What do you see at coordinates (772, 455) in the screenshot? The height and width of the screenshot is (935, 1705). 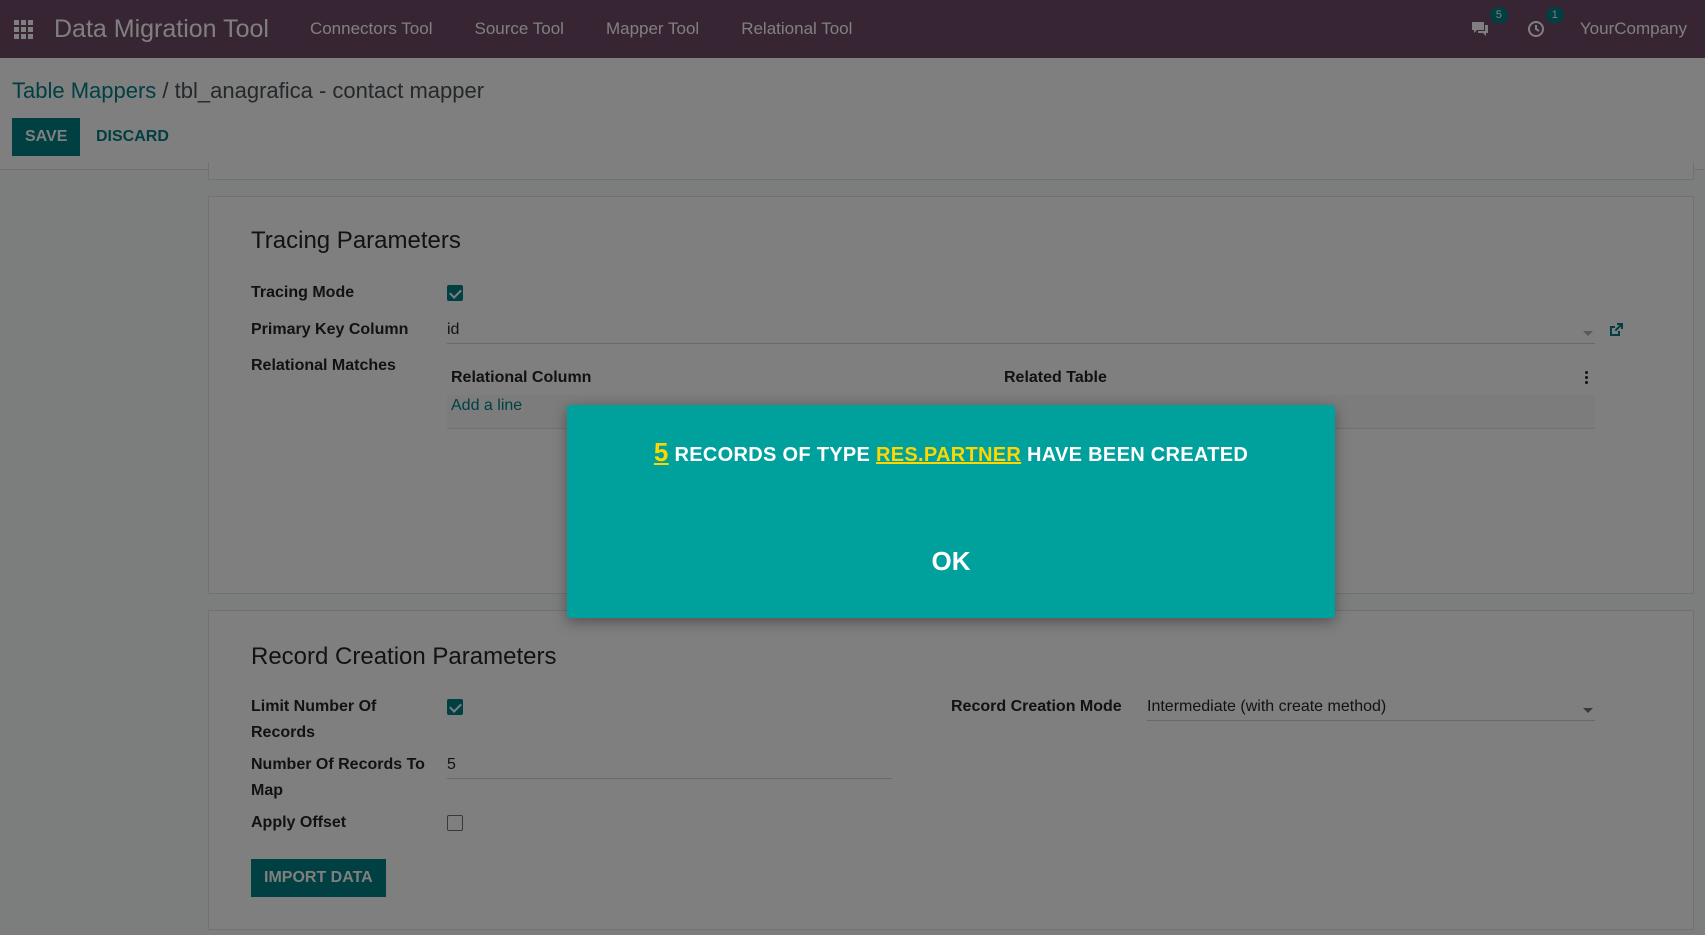 I see `message-part-1: RECORDS OF TYPE` at bounding box center [772, 455].